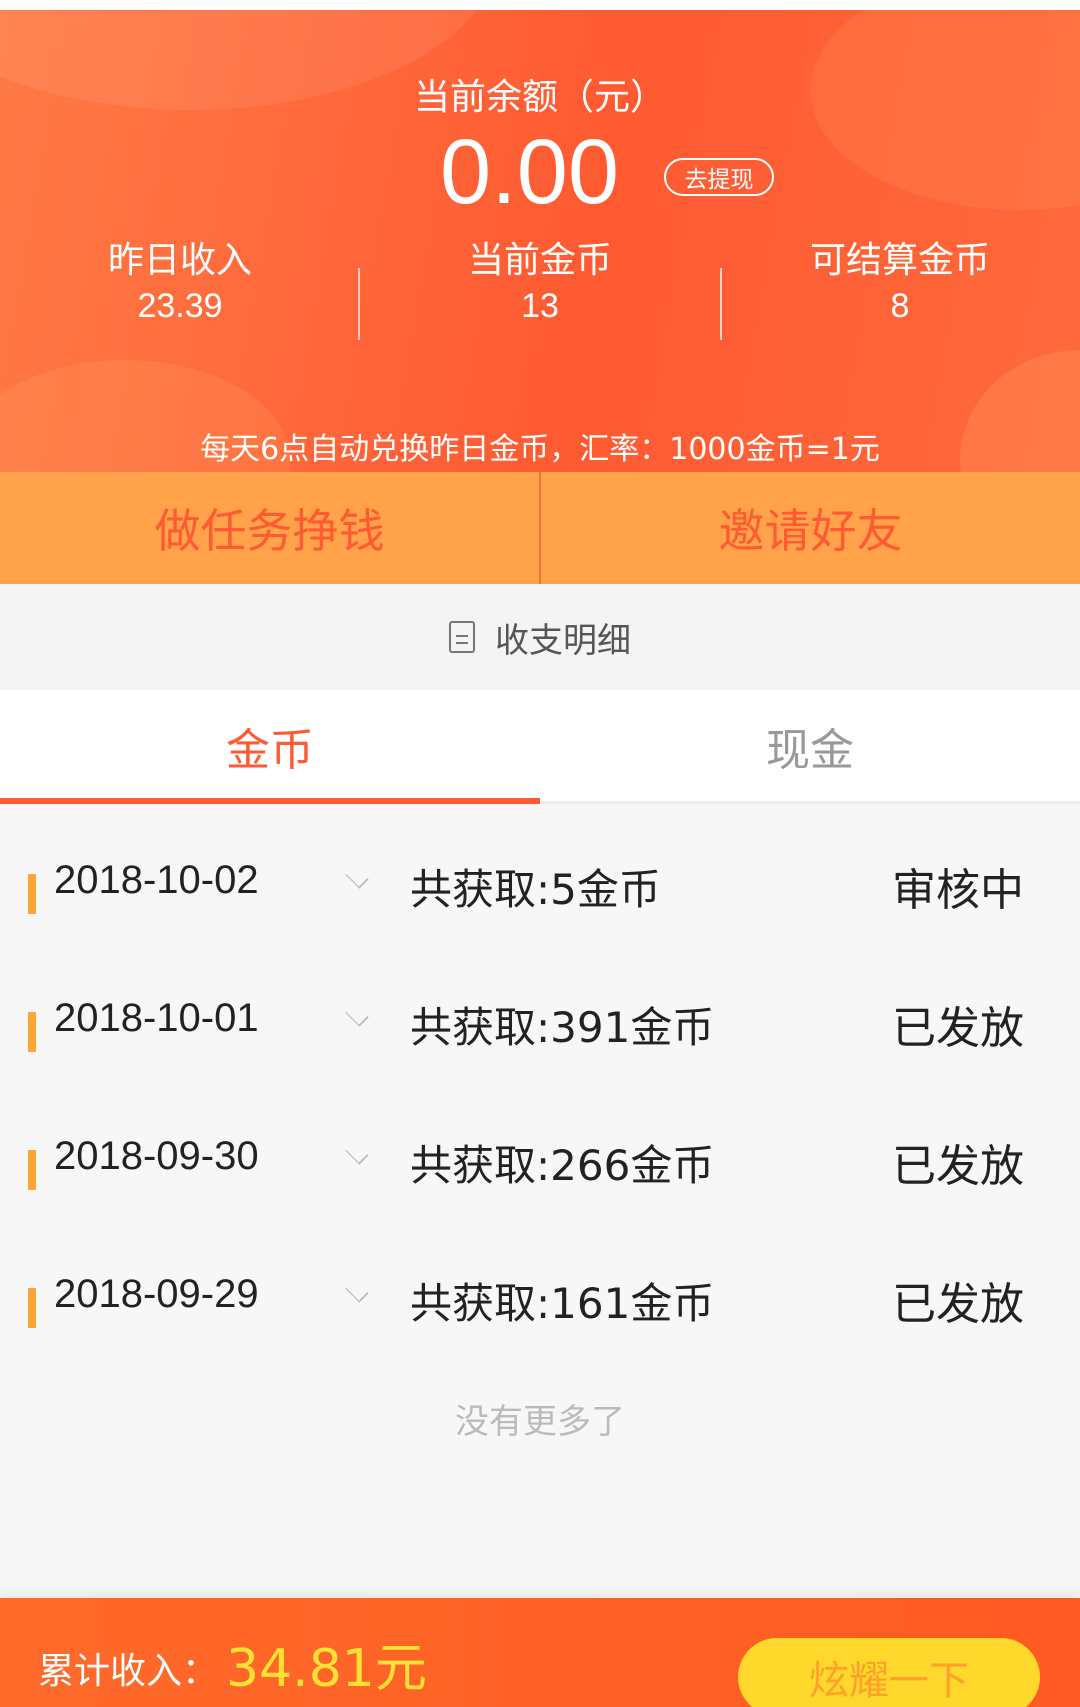 The image size is (1080, 1707). Describe the element at coordinates (899, 260) in the screenshot. I see `stat-label: 可结算金币` at that location.